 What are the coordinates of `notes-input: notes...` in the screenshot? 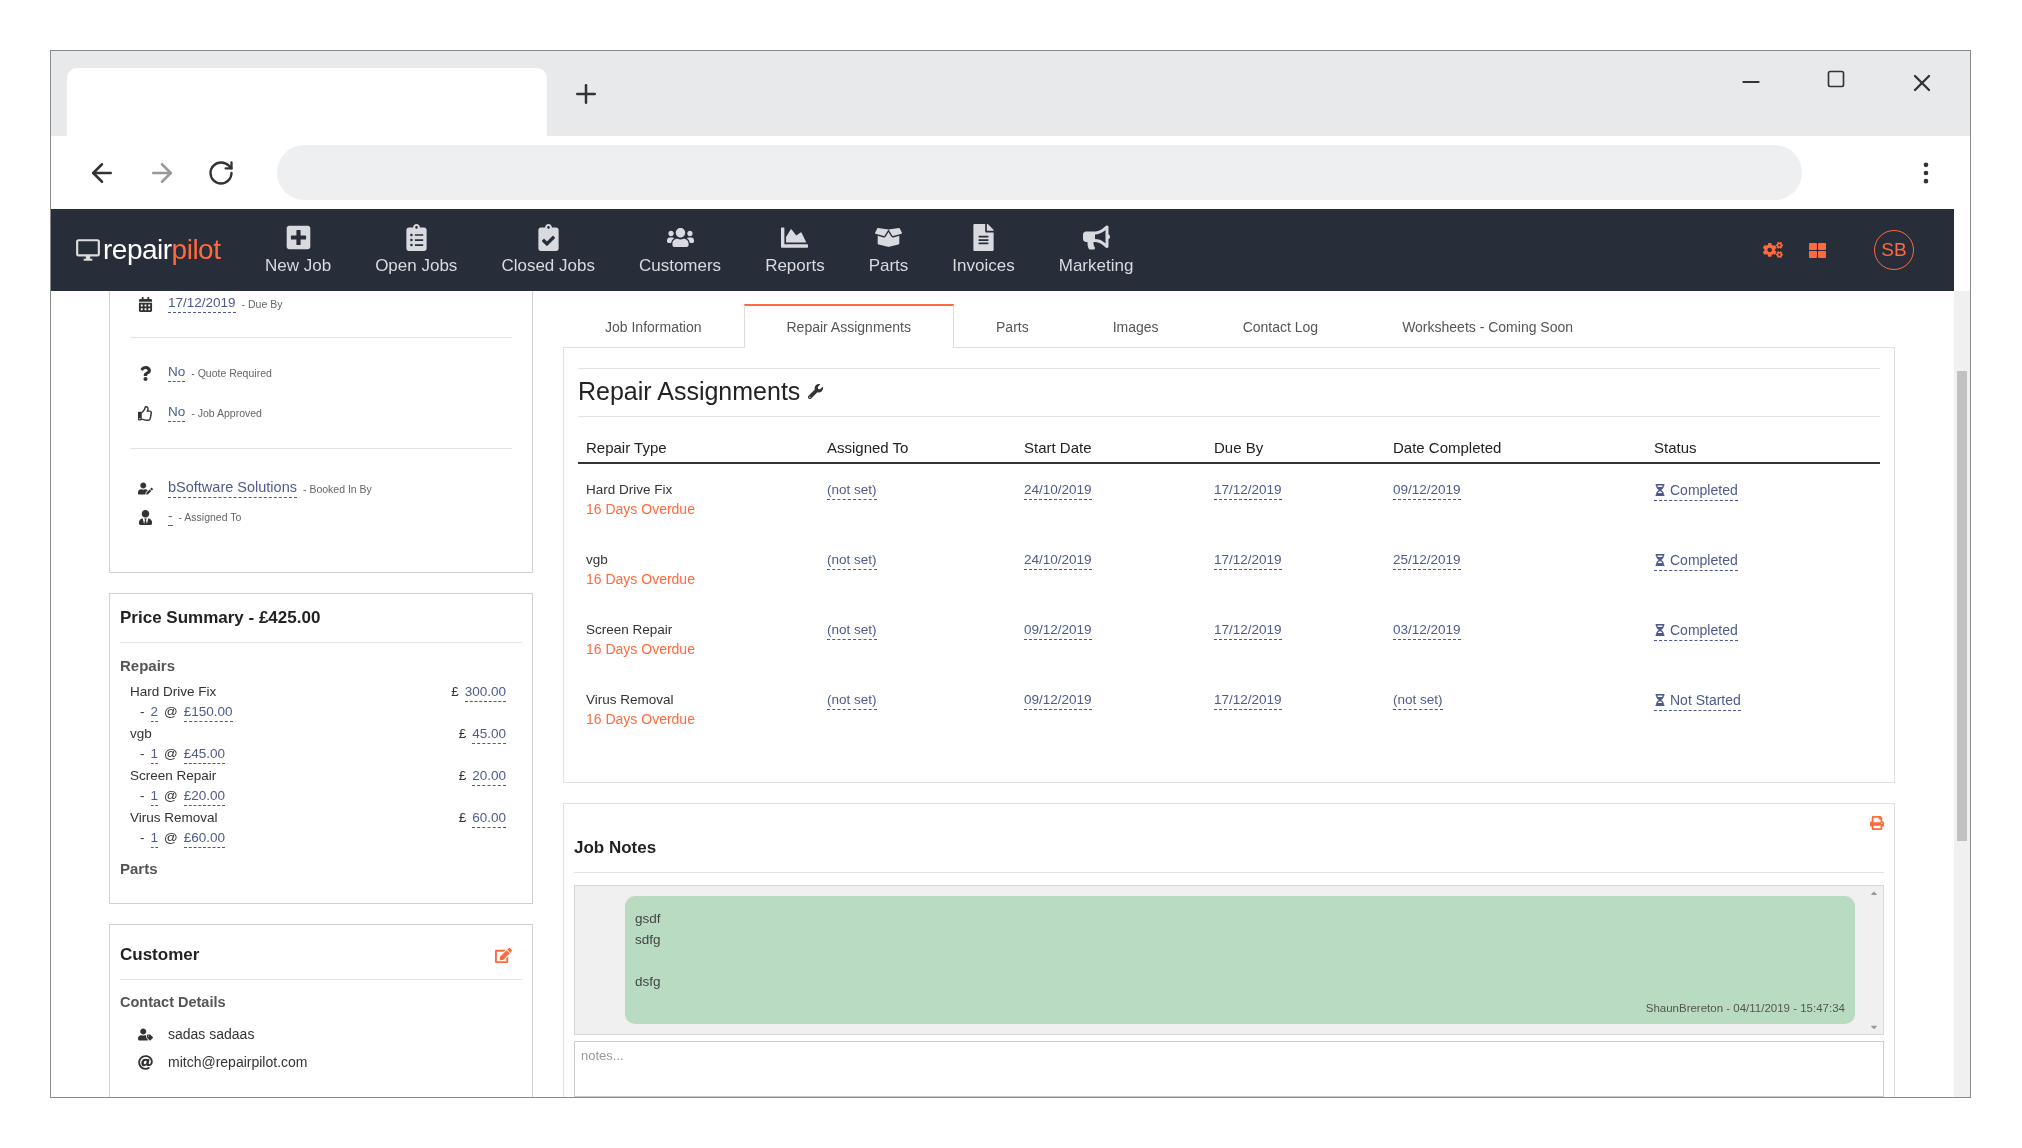 It's located at (1229, 1069).